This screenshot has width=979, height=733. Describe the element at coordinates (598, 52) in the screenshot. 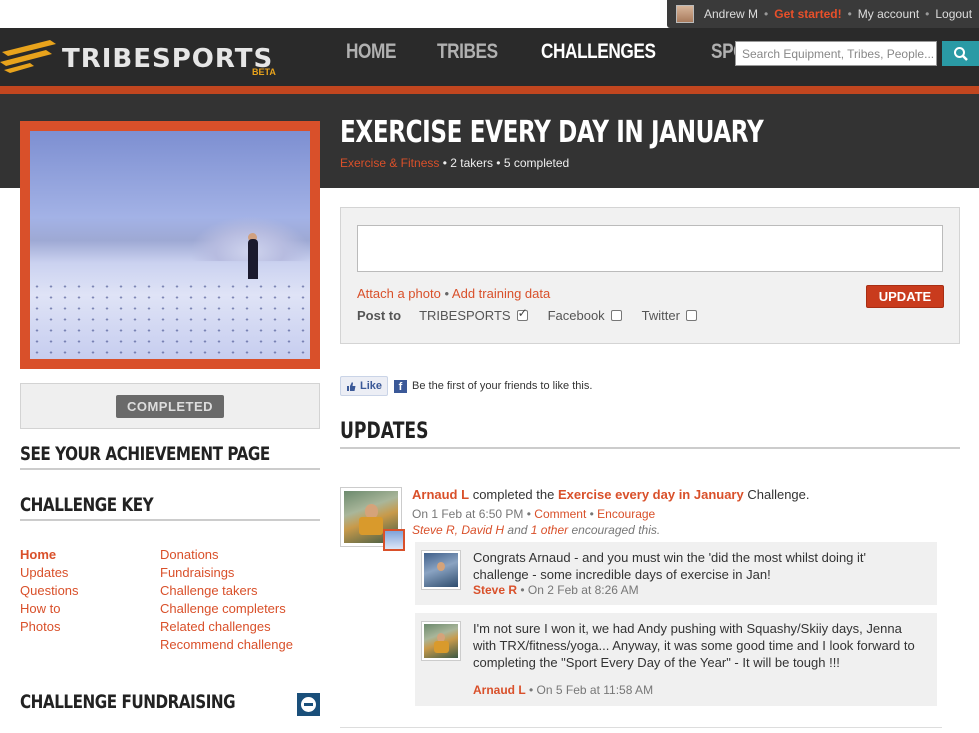

I see `nav-challenges: CHALLENGES` at that location.